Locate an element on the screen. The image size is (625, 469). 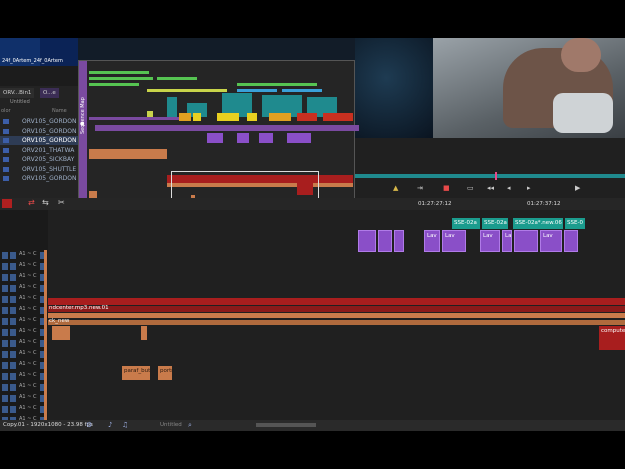
bin-tab-2: O...e is located at coordinates (49, 93).